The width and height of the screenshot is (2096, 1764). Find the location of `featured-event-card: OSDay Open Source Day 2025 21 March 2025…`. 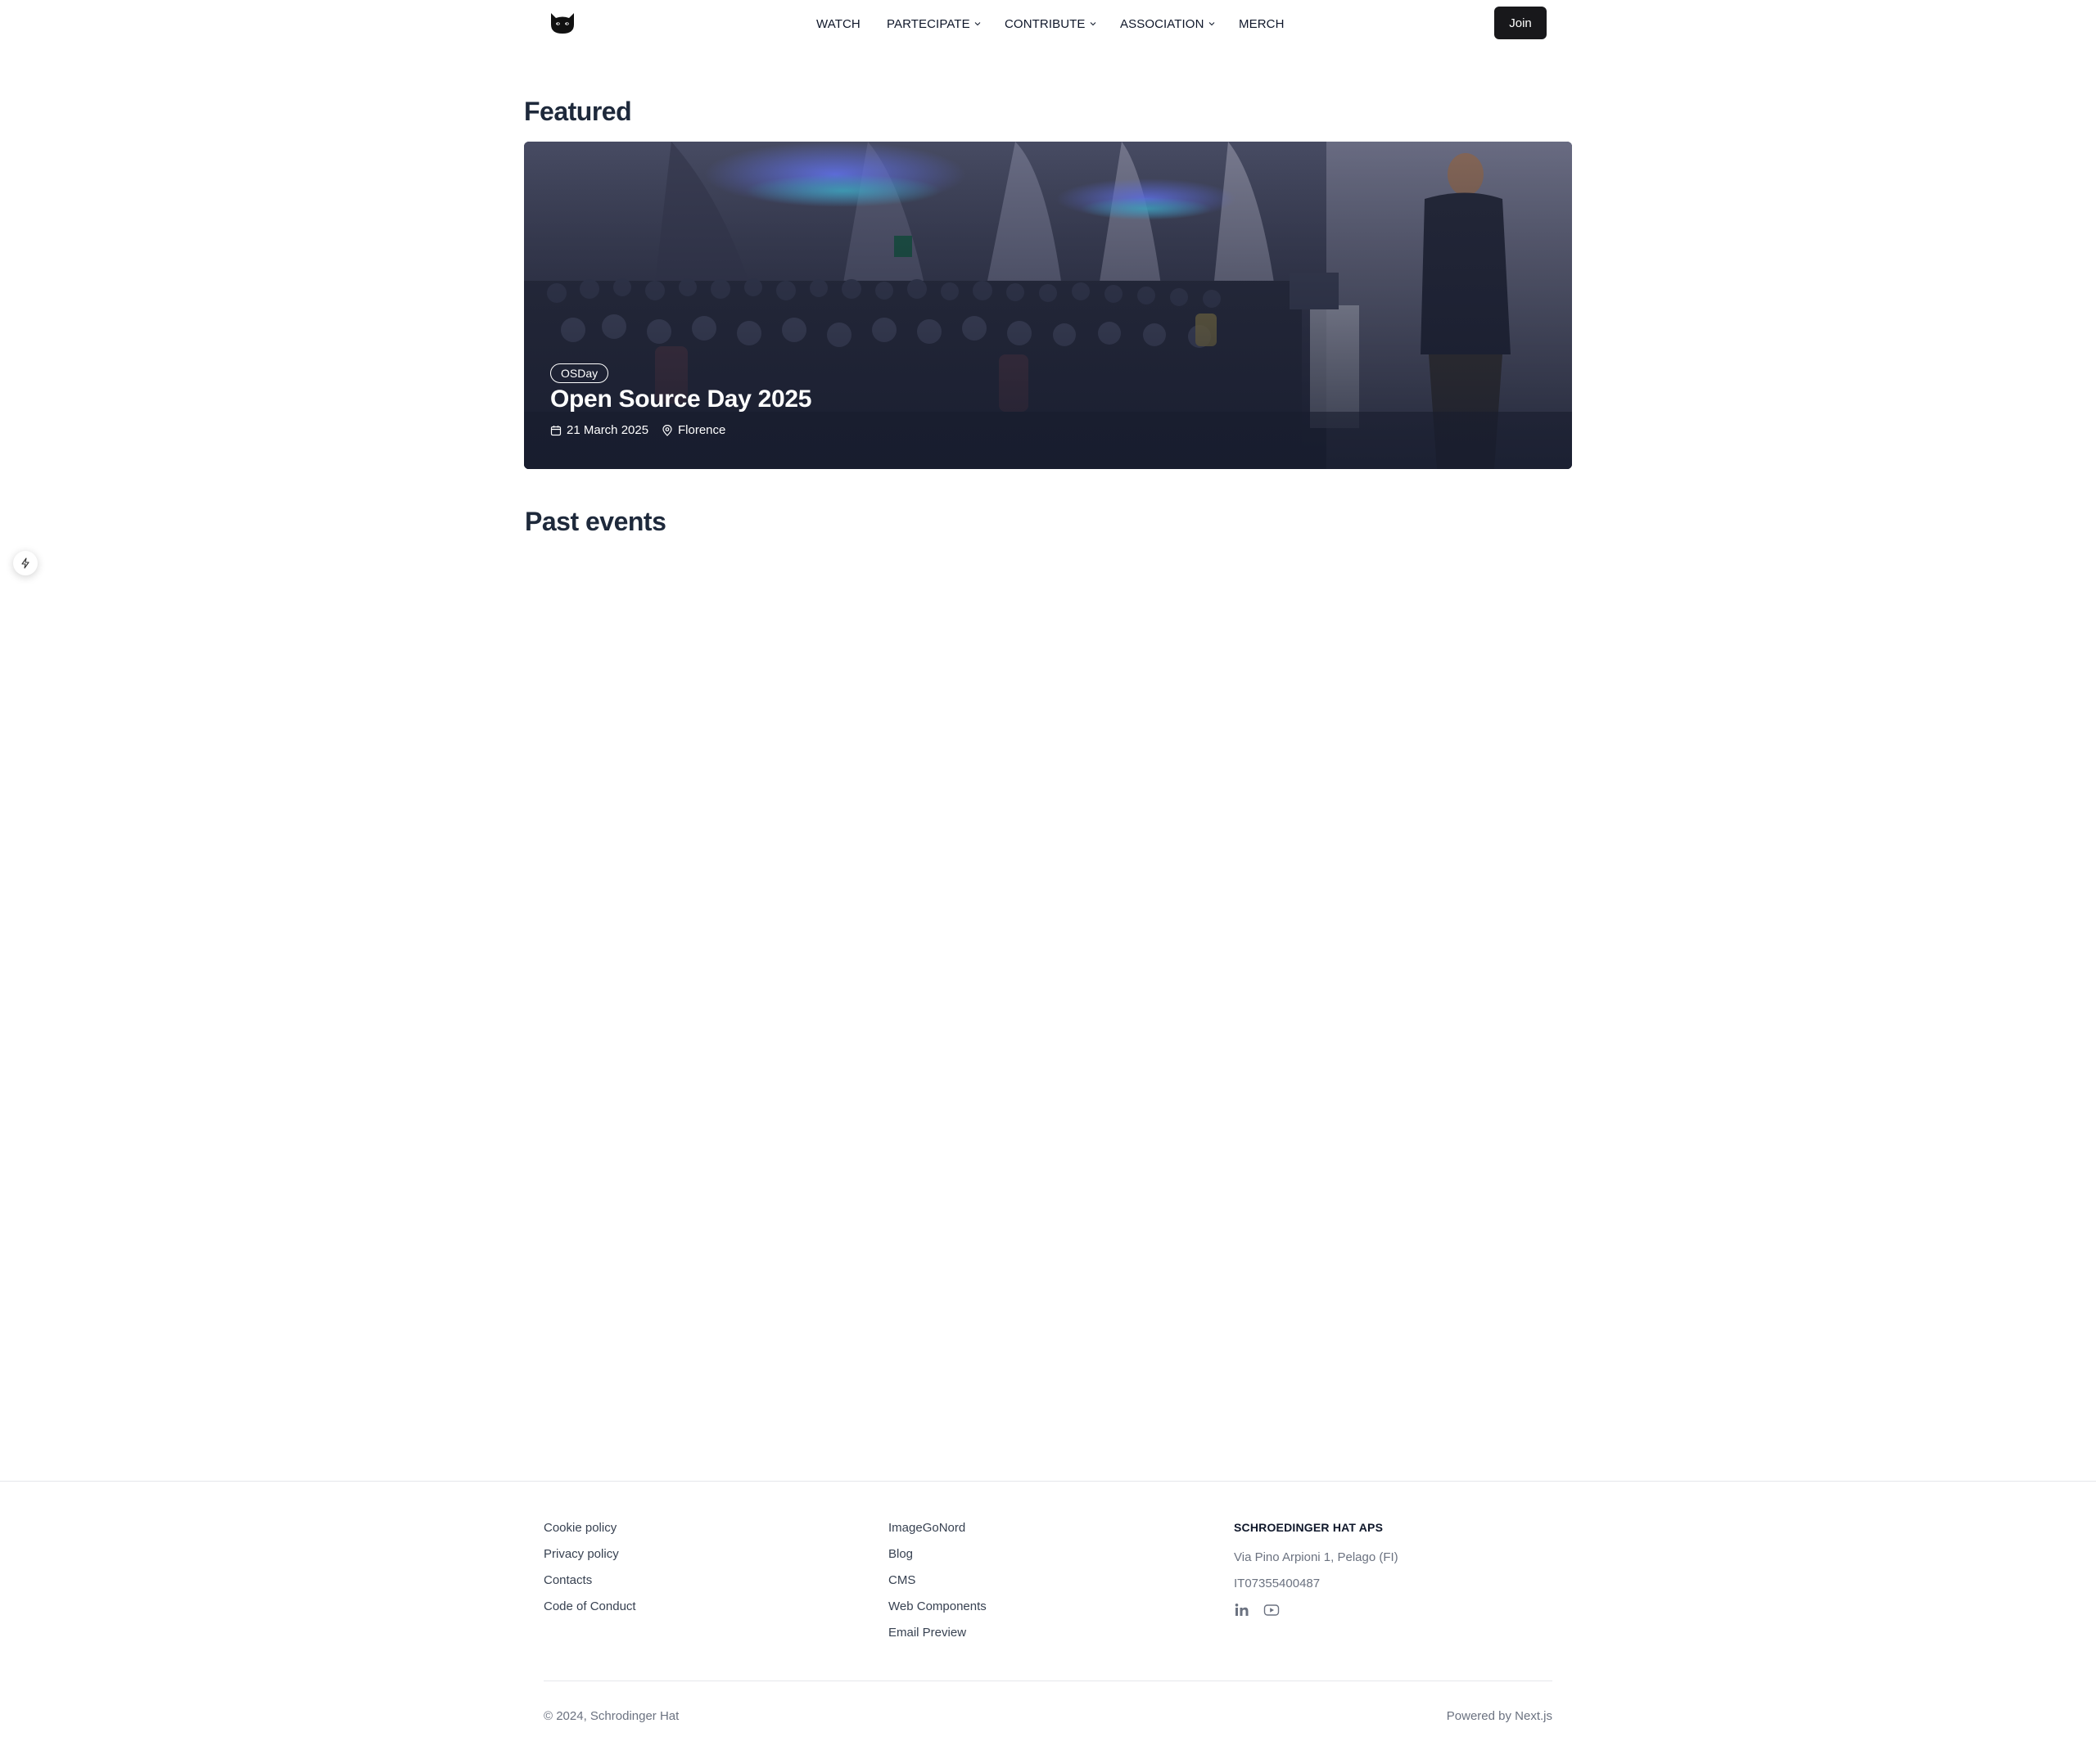

featured-event-card: OSDay Open Source Day 2025 21 March 2025… is located at coordinates (1048, 305).